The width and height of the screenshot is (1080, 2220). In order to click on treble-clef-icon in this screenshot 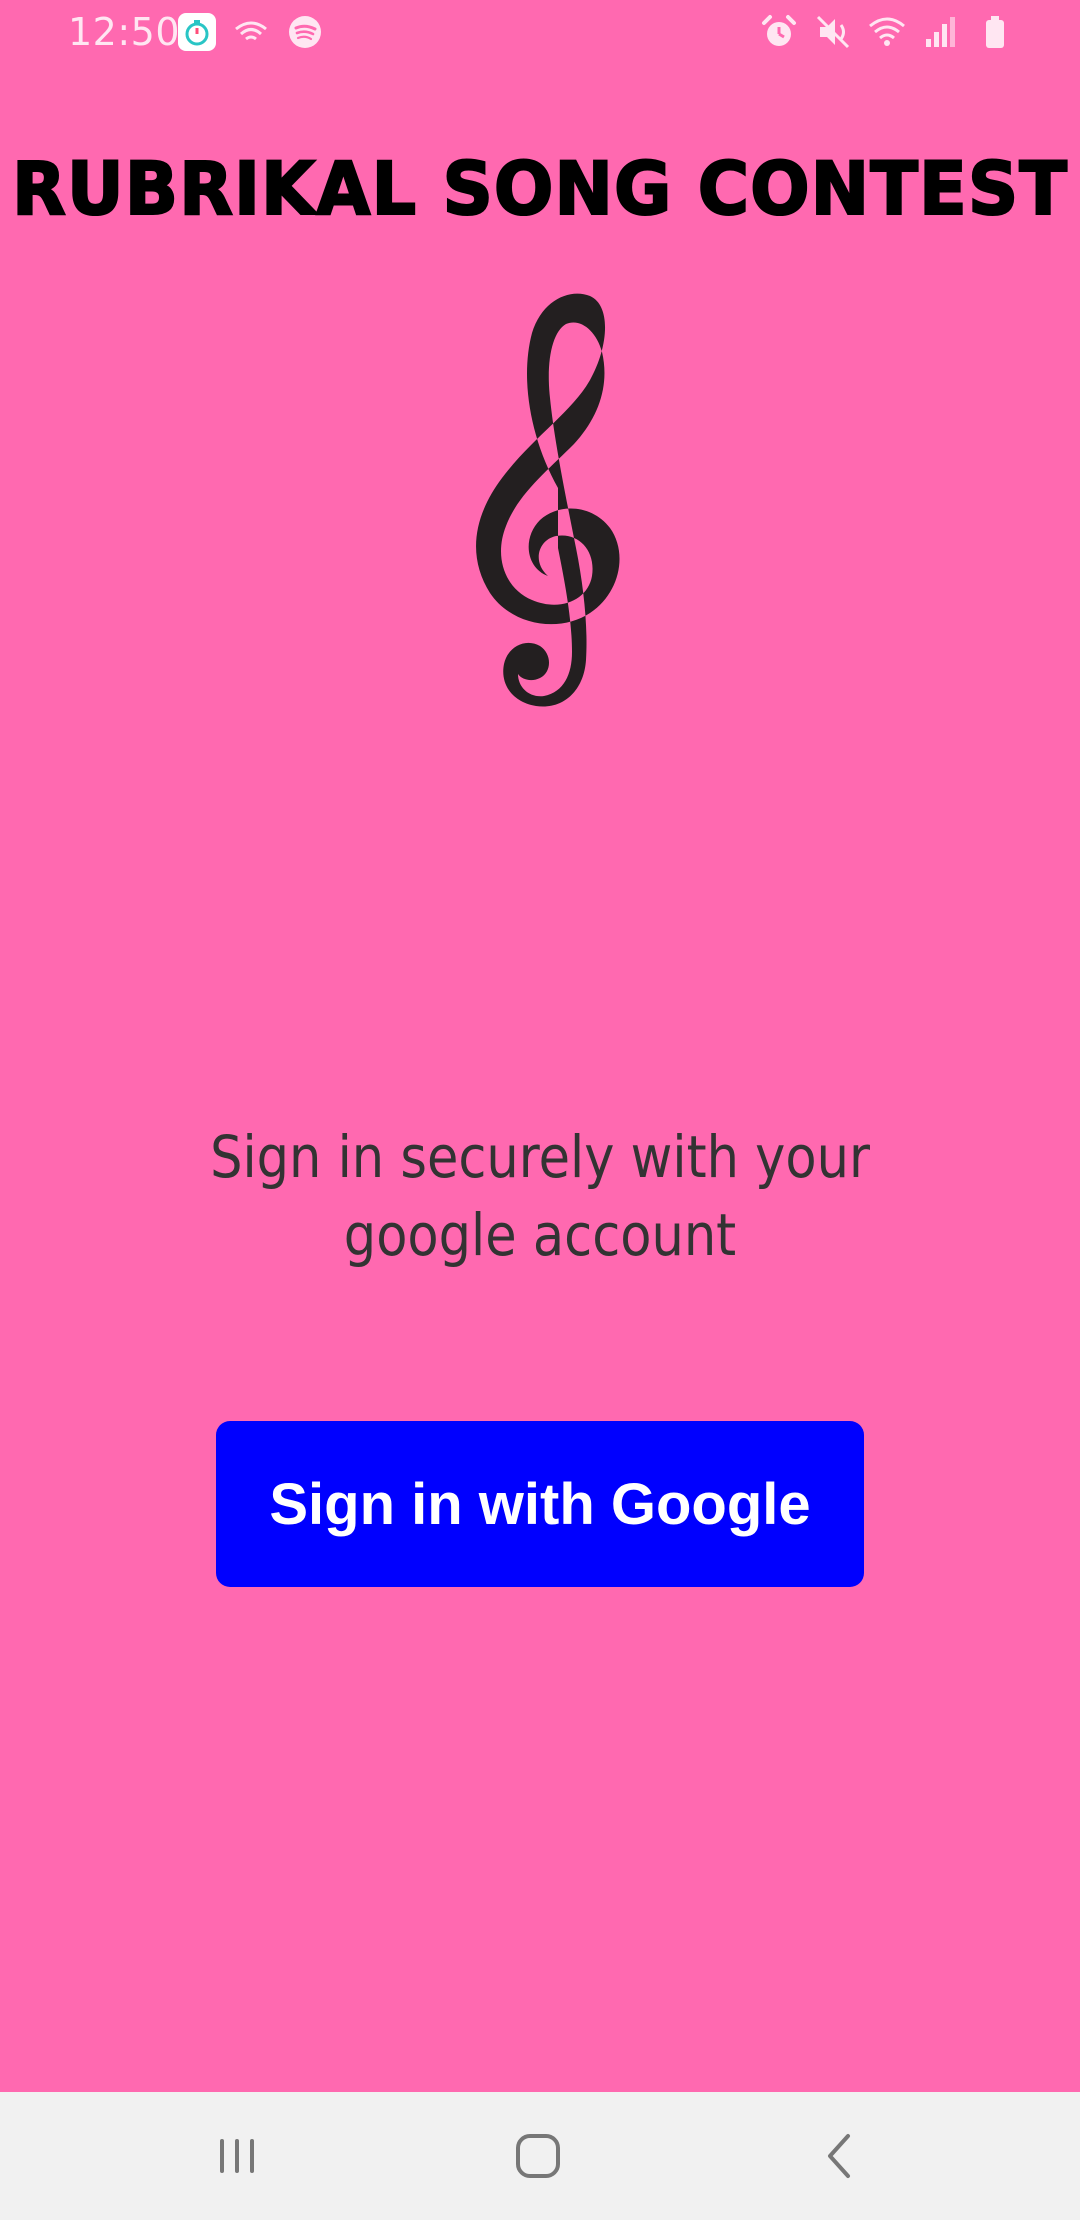, I will do `click(548, 500)`.